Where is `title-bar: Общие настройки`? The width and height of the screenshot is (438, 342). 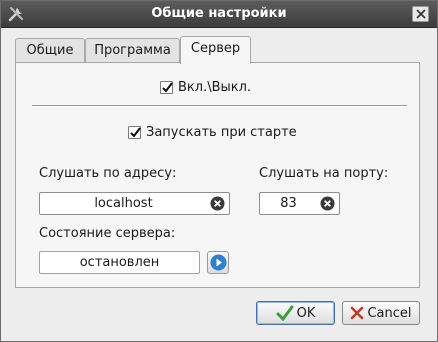 title-bar: Общие настройки is located at coordinates (219, 14).